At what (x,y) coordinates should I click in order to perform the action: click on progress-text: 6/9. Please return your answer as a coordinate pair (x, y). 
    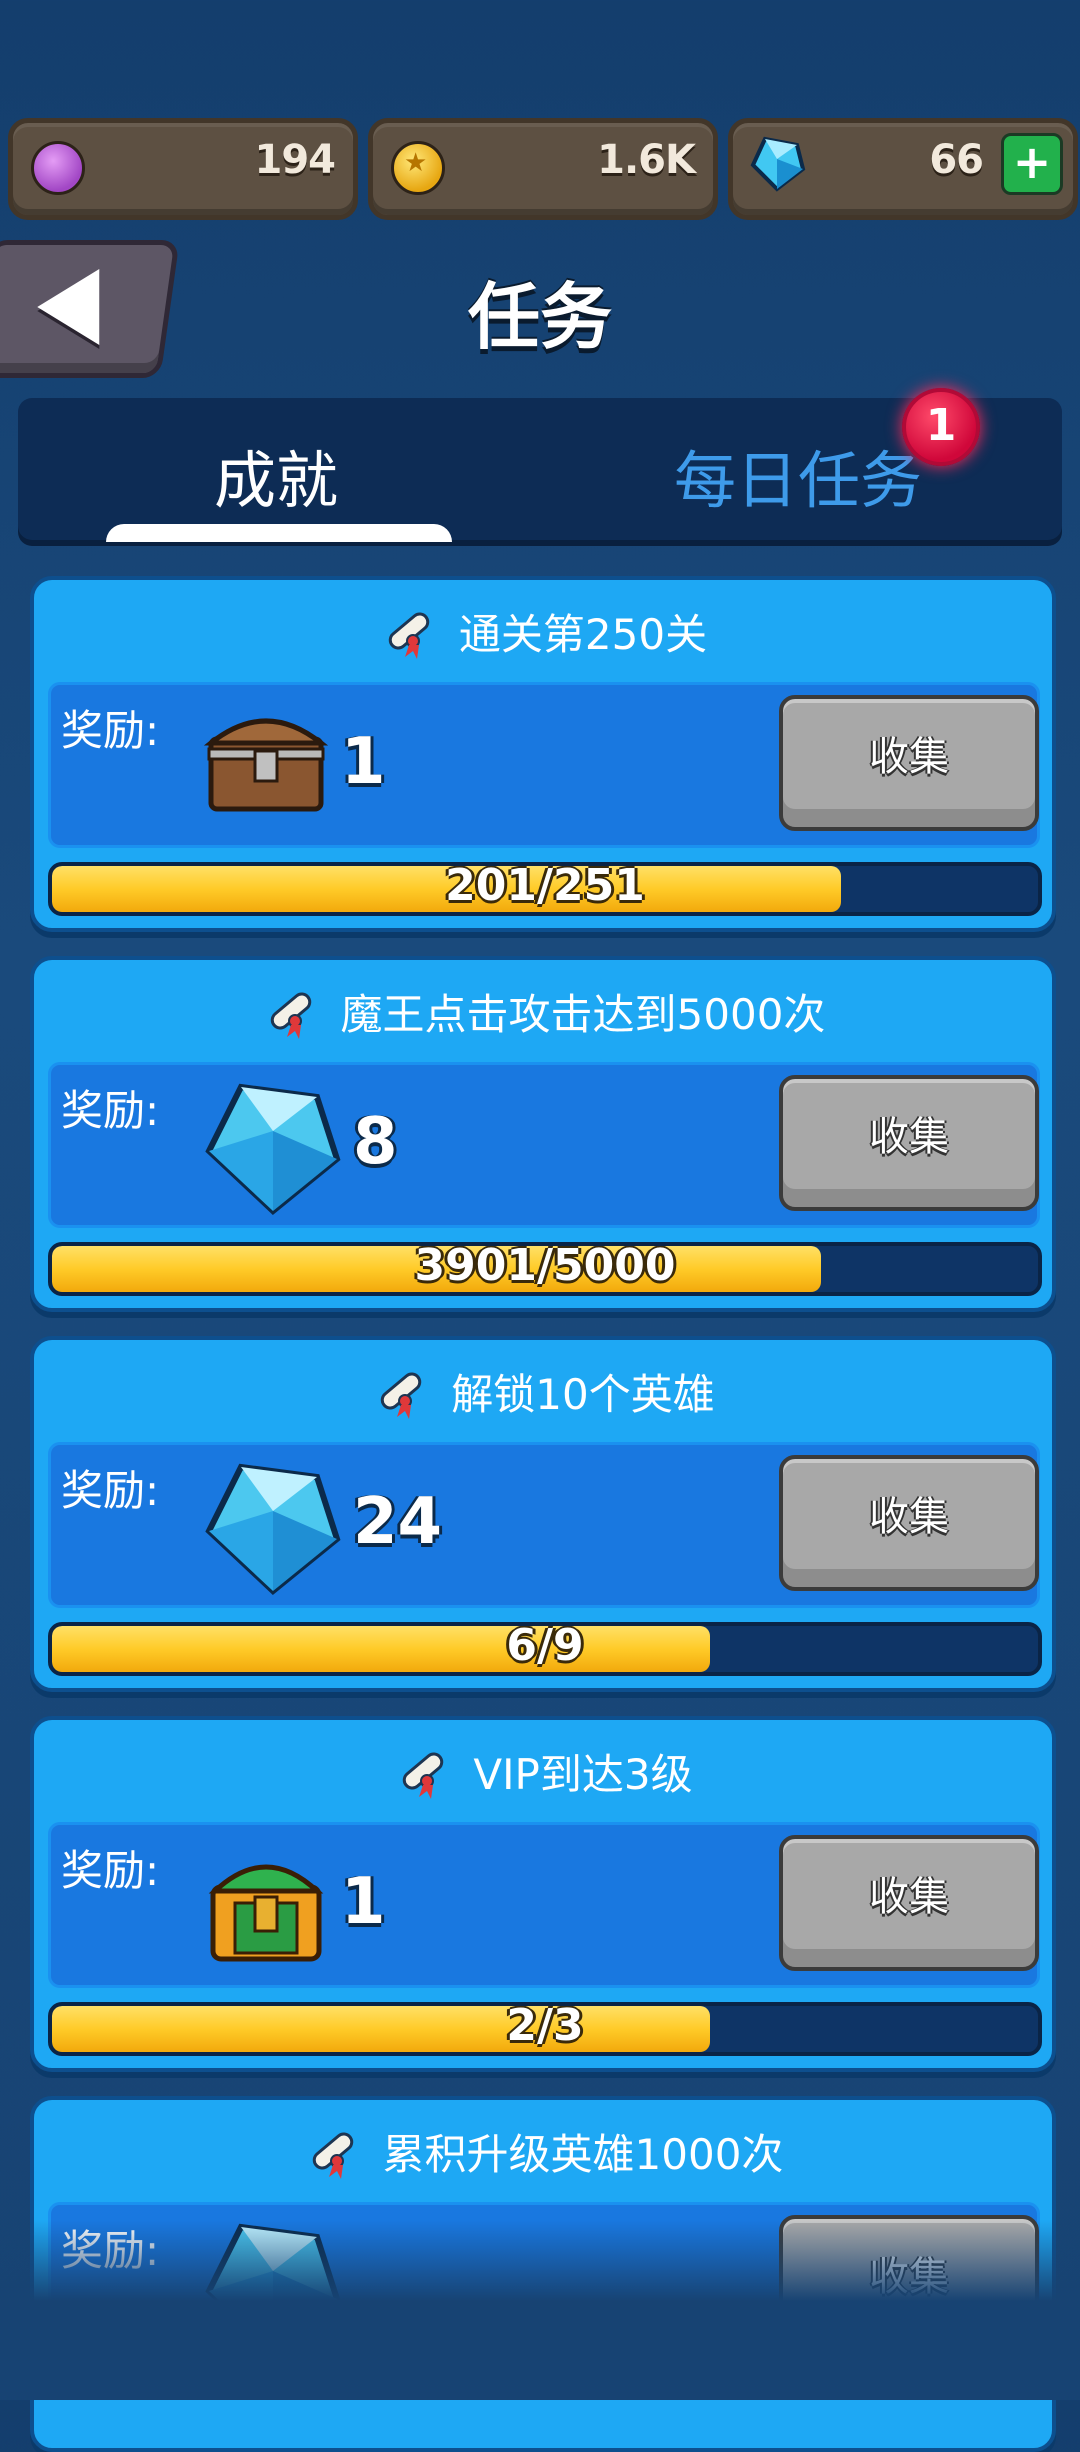
    Looking at the image, I should click on (545, 1646).